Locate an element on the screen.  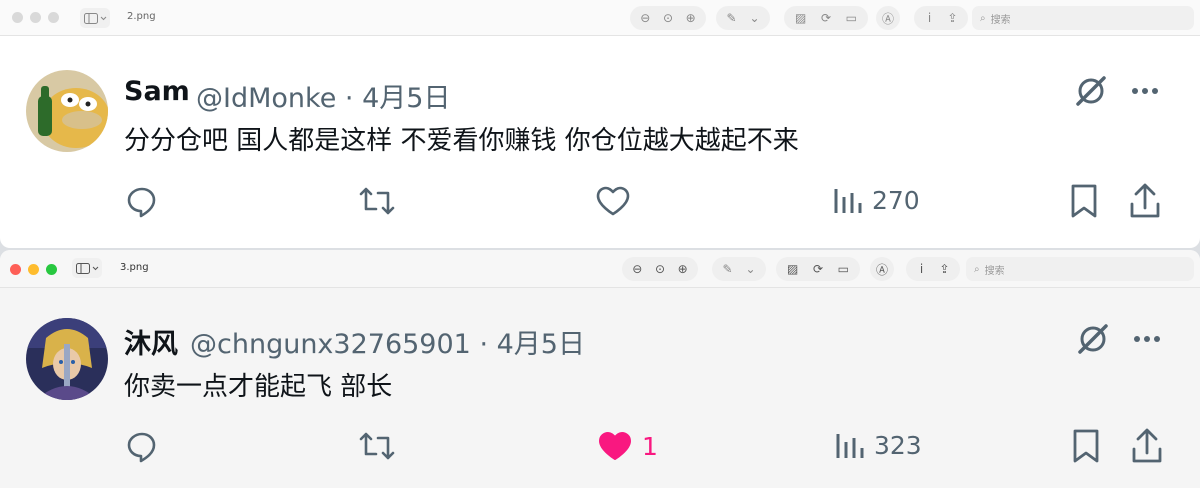
tweet-meta: @chngunx32765901 · 4月5日 is located at coordinates (387, 341).